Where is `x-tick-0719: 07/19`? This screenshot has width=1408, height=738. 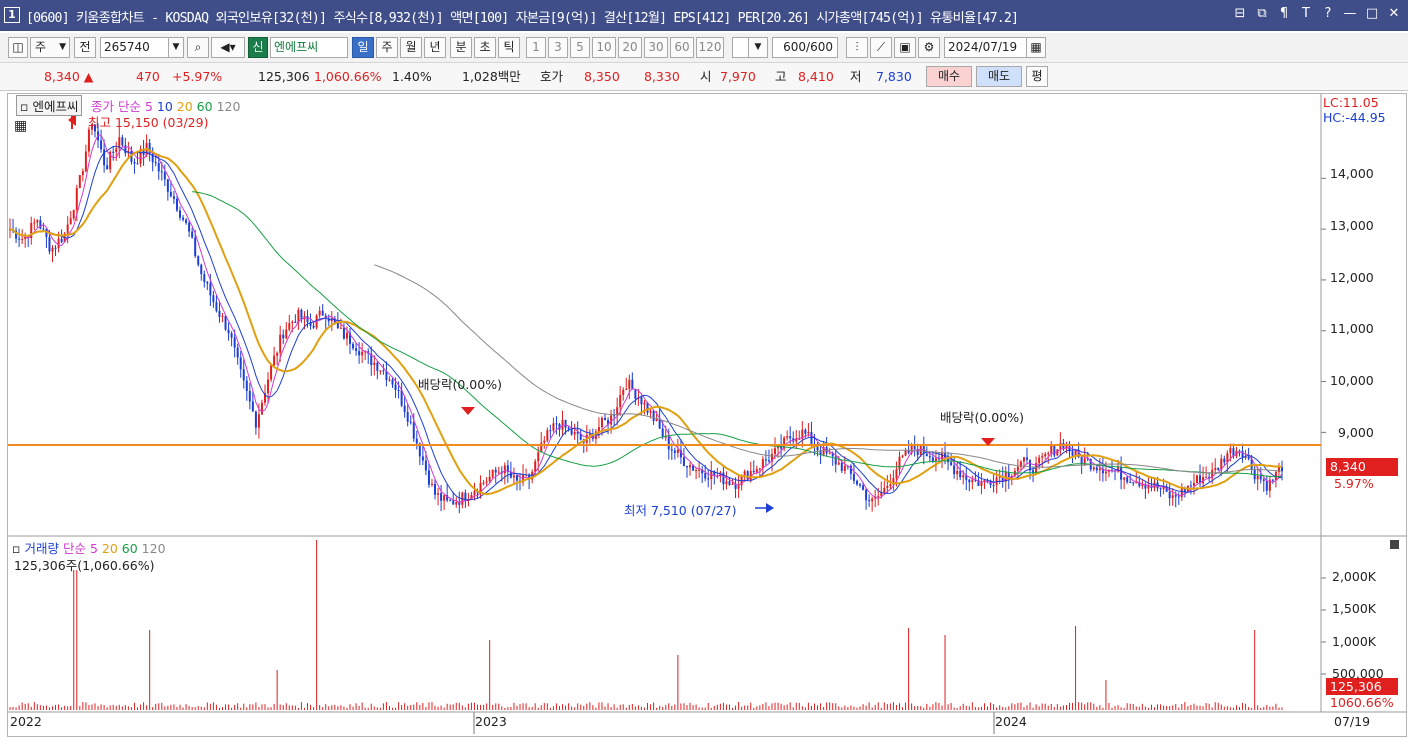 x-tick-0719: 07/19 is located at coordinates (1352, 721).